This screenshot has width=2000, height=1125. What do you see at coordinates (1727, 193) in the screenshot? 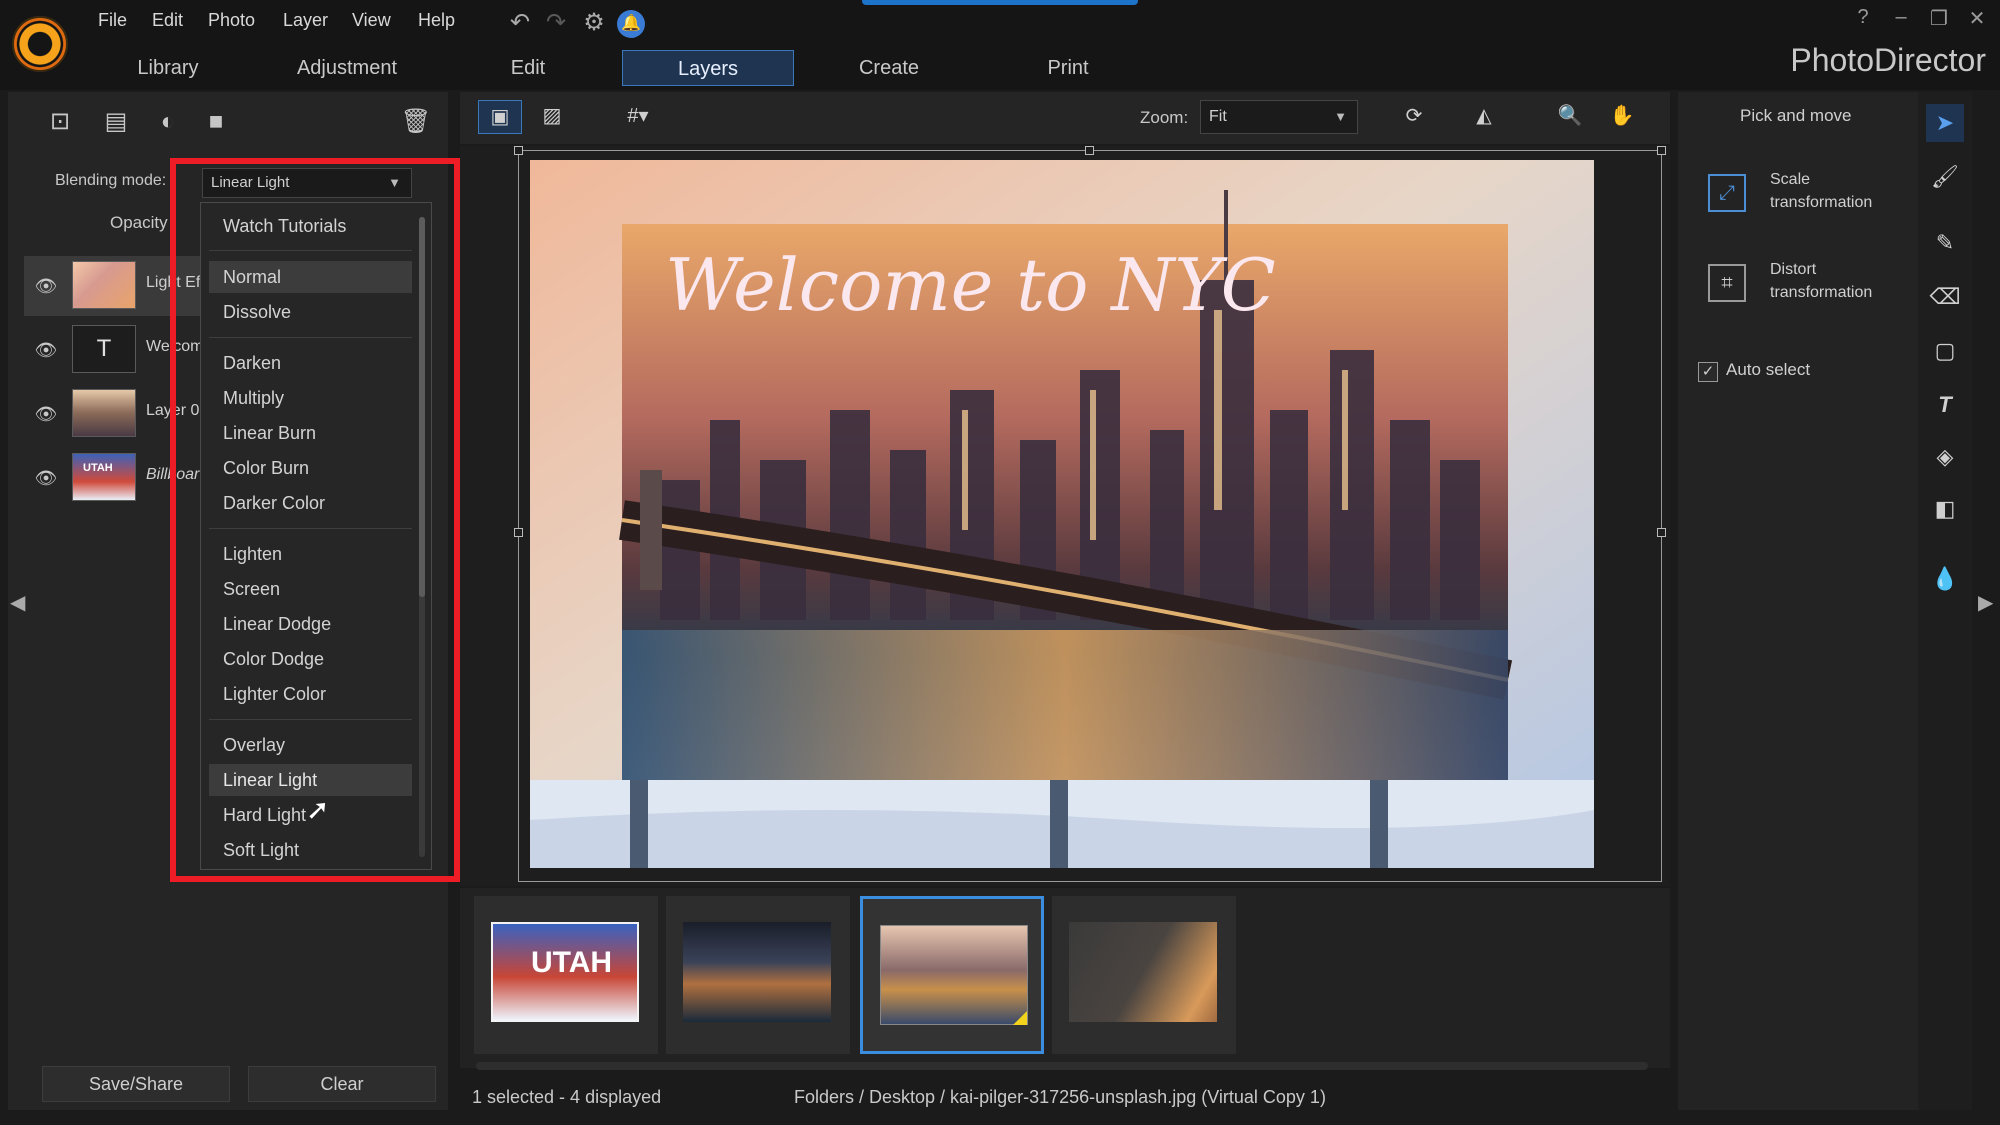
I see `scale-transformation-icon: ⤢` at bounding box center [1727, 193].